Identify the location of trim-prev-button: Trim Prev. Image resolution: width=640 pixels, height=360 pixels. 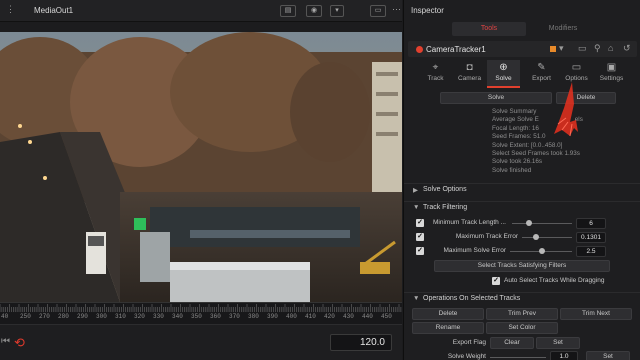
(522, 314).